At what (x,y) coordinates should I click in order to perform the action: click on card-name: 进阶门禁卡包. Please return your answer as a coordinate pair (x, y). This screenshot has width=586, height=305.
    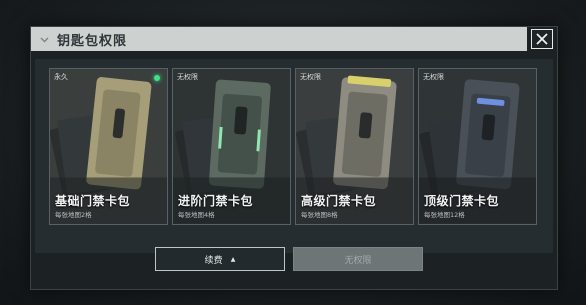
    Looking at the image, I should click on (216, 201).